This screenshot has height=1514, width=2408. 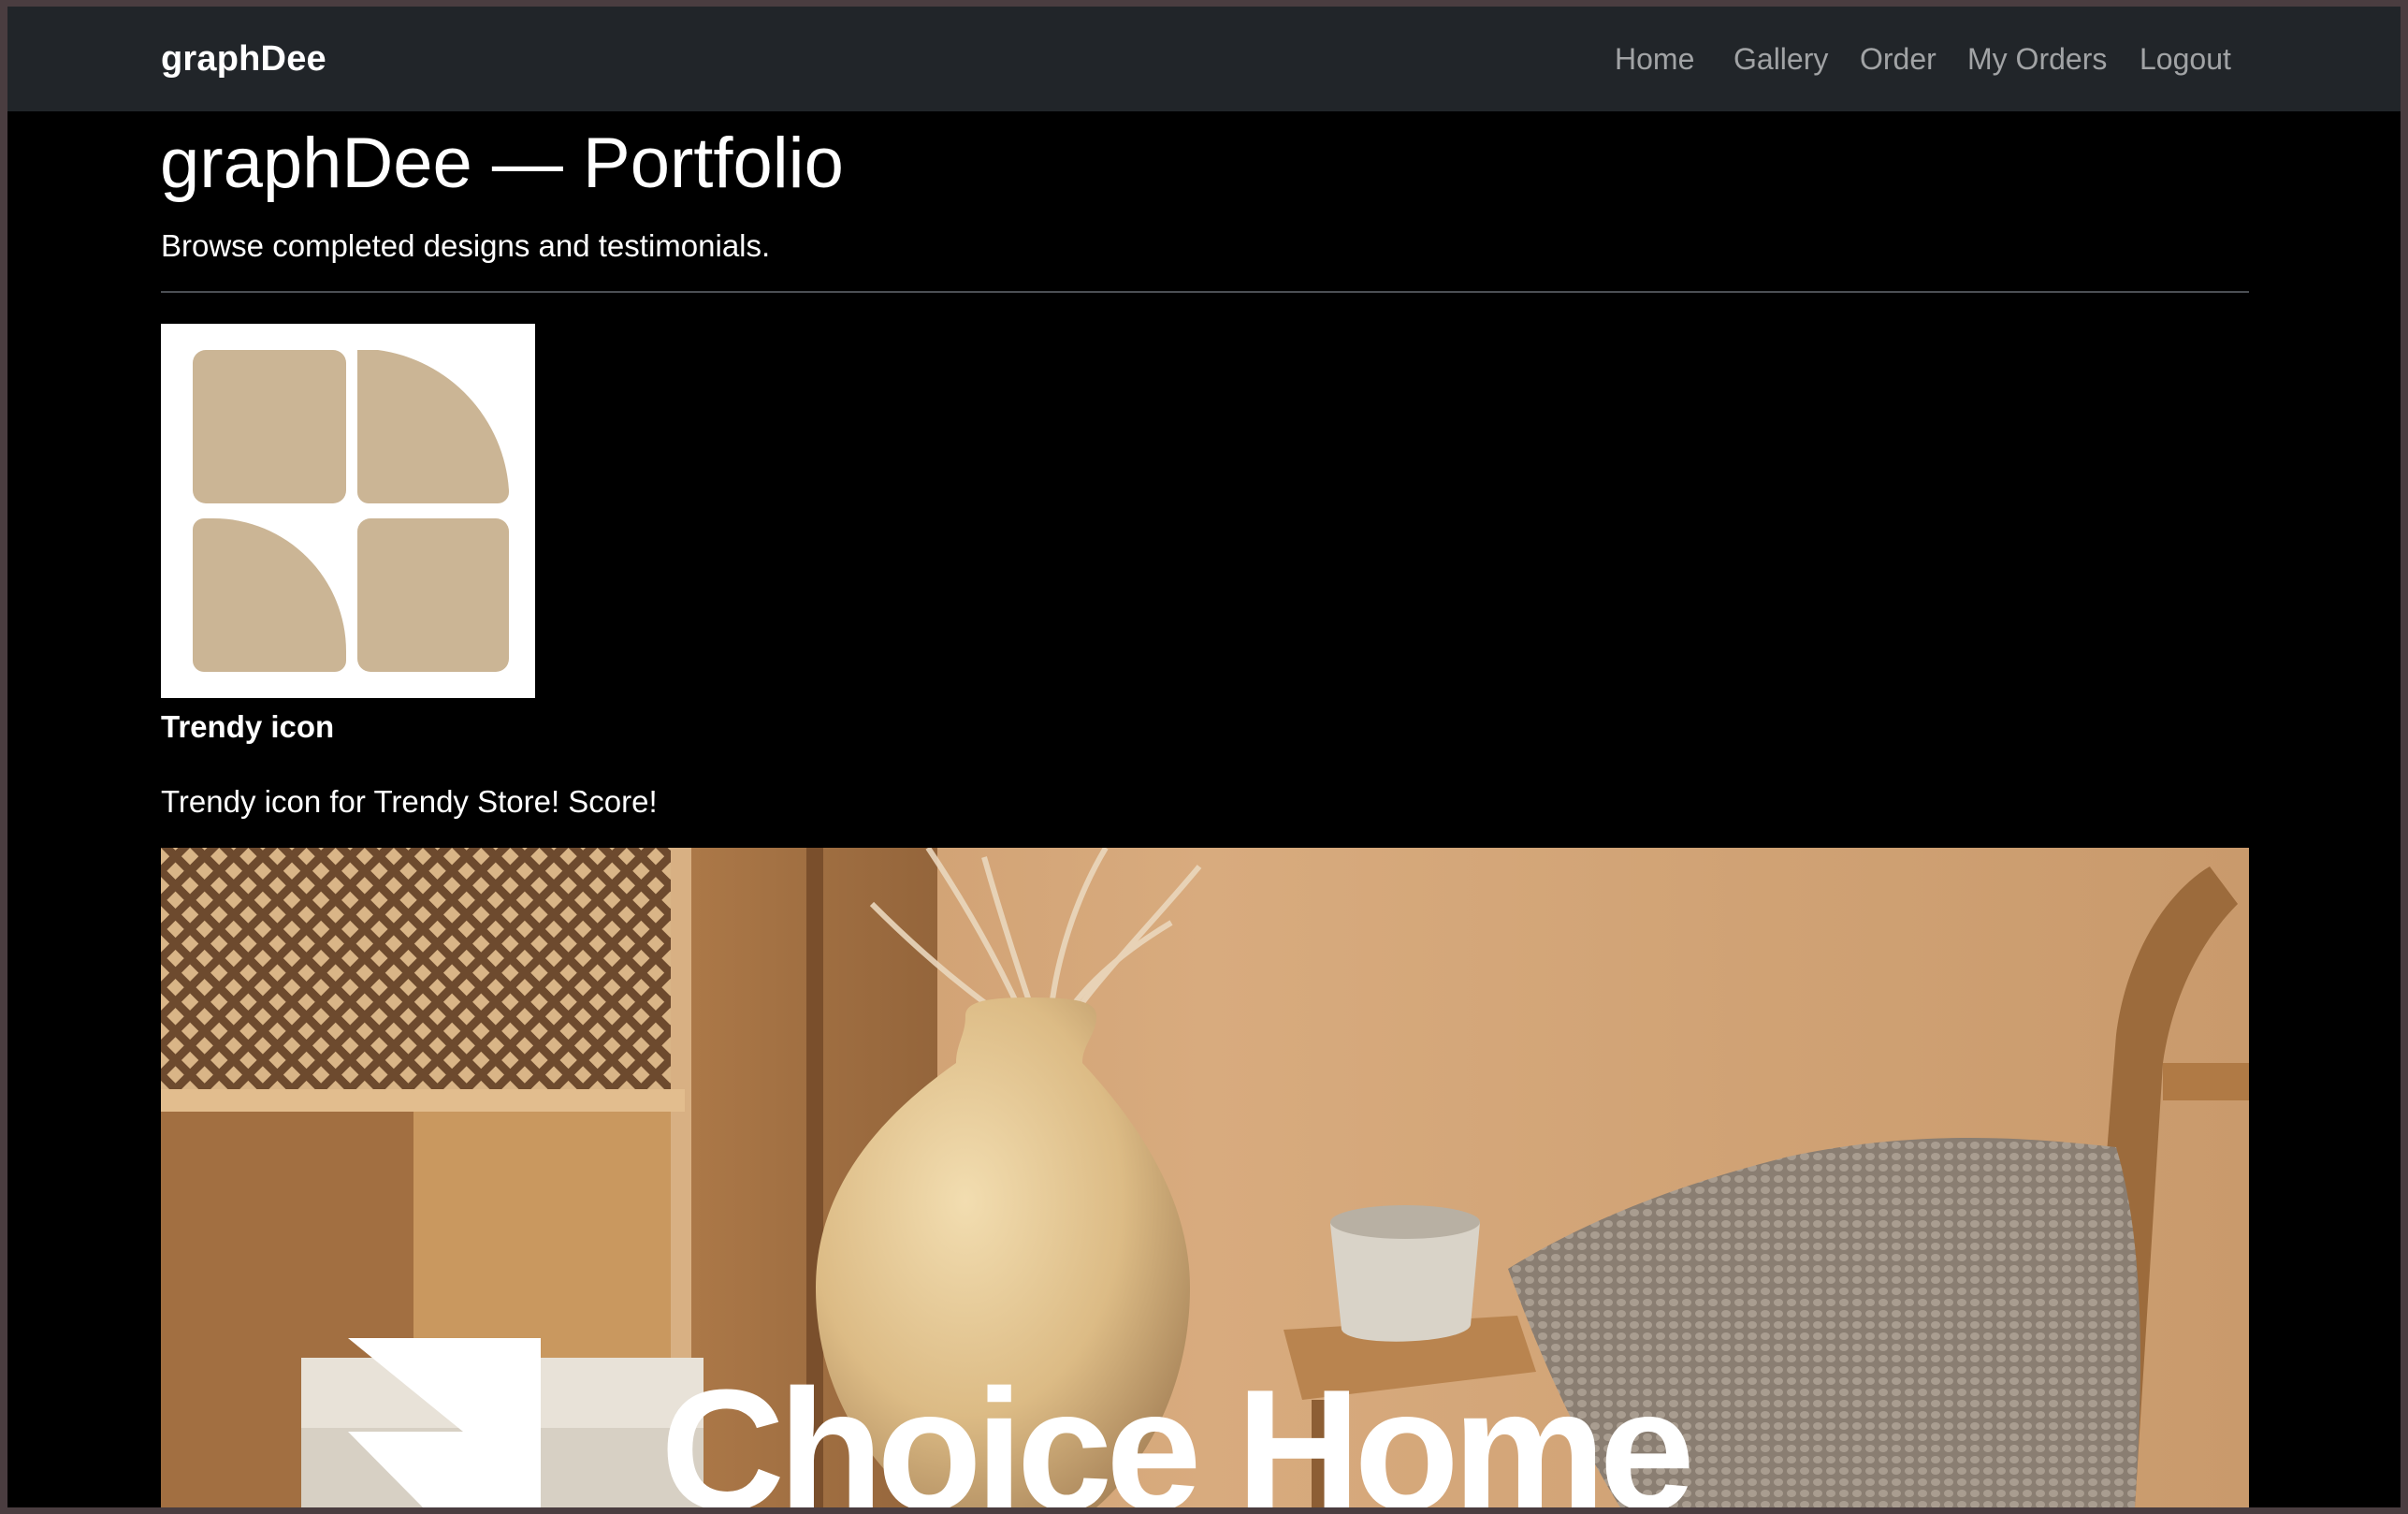 What do you see at coordinates (244, 59) in the screenshot?
I see `brand-logo-link: graphDee` at bounding box center [244, 59].